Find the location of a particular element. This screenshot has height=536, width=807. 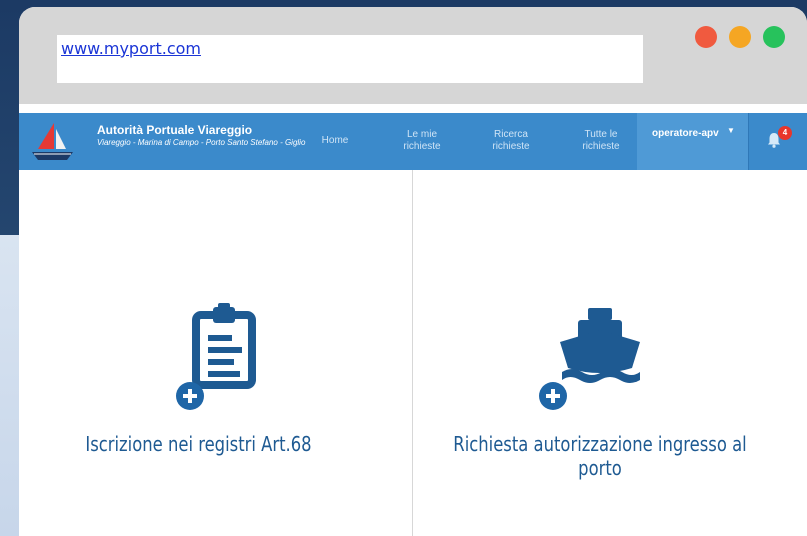

user-menu: operatore-apv ▼ is located at coordinates (692, 141).